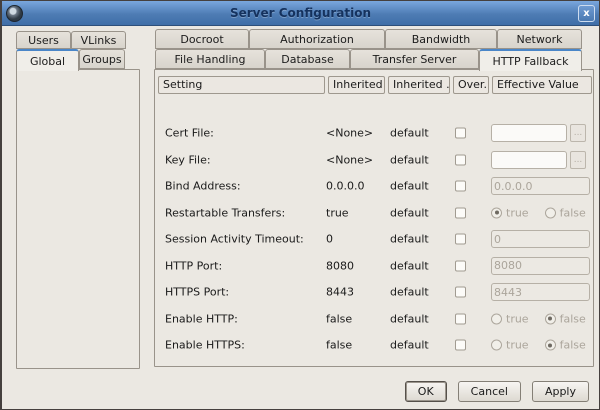  I want to click on setting-row-enable-https: Enable HTTPS: false default true false, so click(374, 345).